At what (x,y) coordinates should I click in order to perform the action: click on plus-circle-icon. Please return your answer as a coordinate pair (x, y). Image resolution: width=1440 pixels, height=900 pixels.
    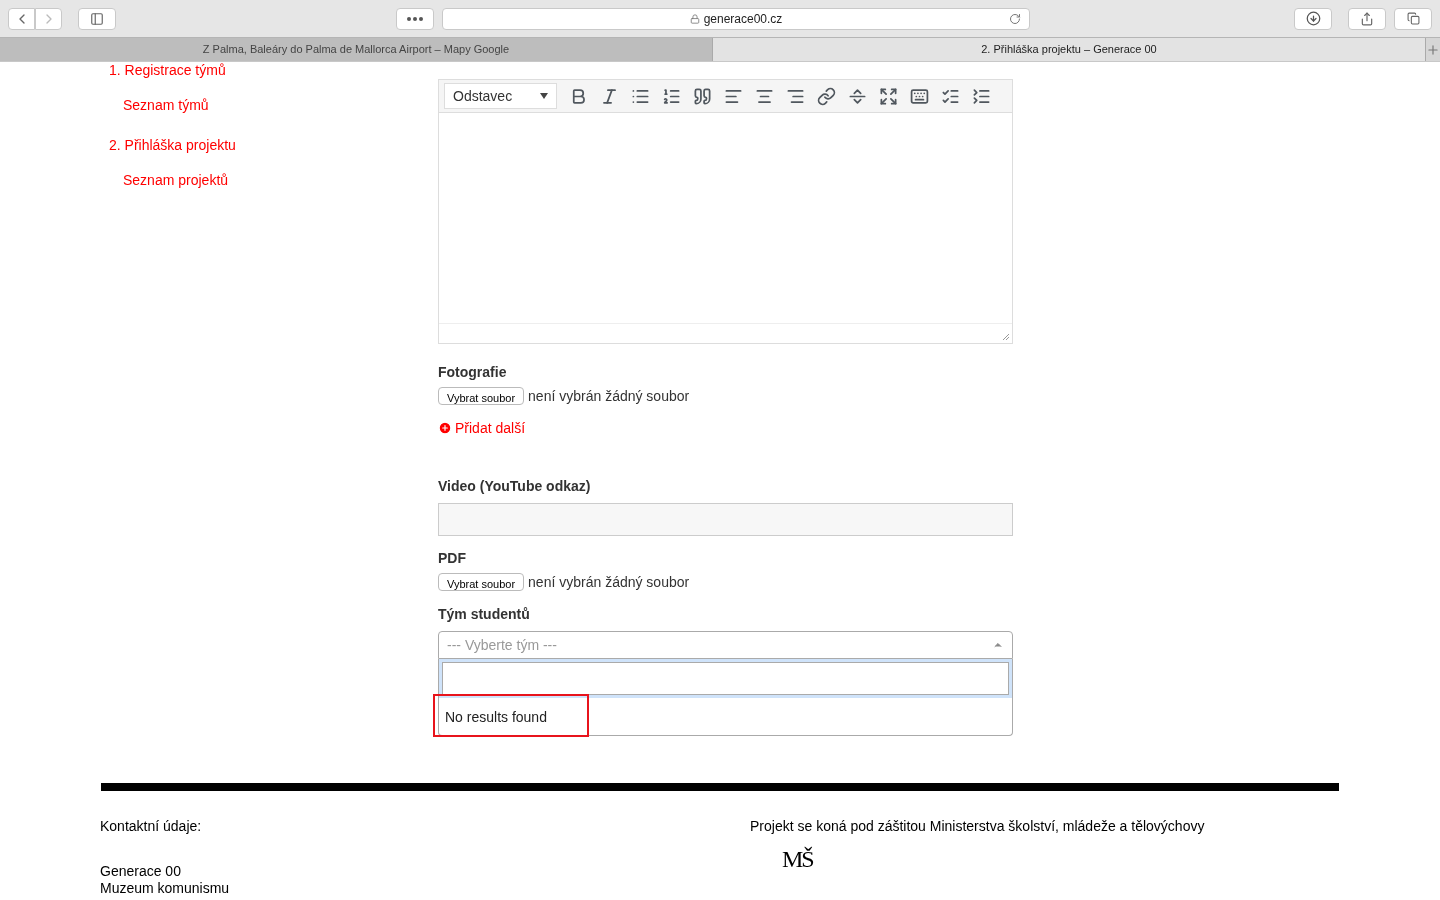
    Looking at the image, I should click on (445, 428).